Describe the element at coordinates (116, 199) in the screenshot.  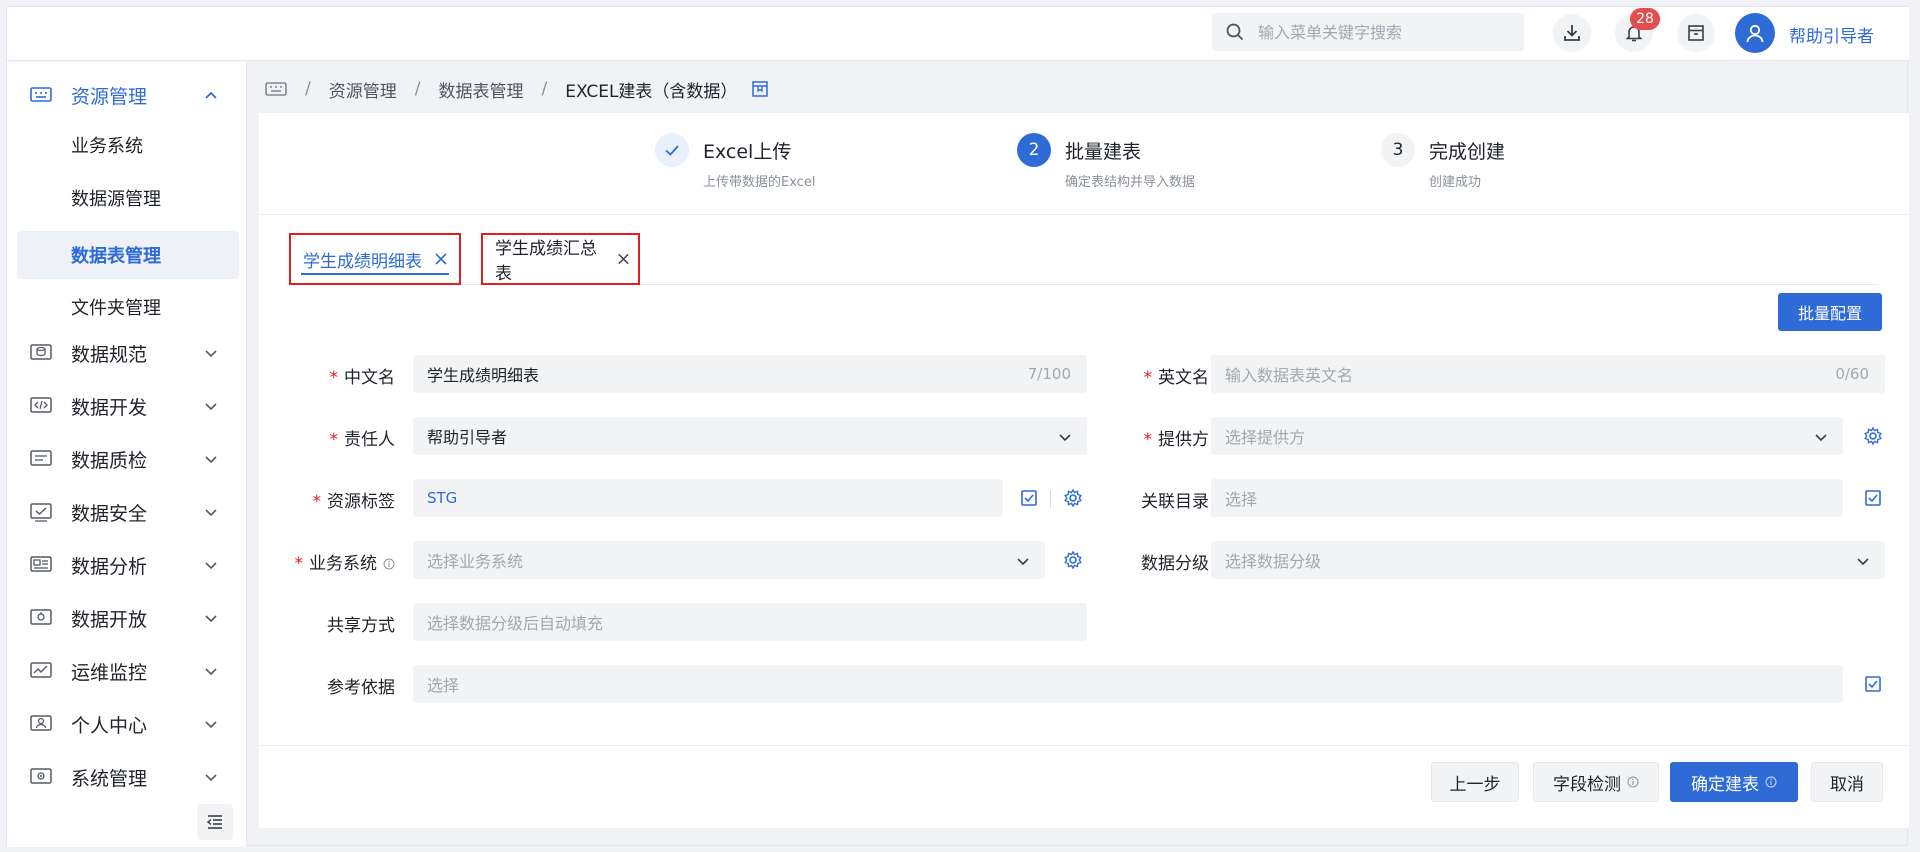
I see `sidebar-subitem-label: 数据源管理` at that location.